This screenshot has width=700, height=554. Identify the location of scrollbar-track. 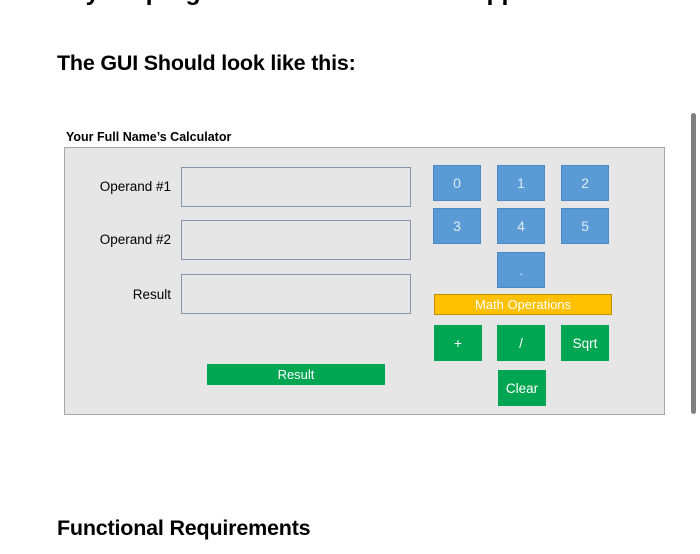
(693, 277).